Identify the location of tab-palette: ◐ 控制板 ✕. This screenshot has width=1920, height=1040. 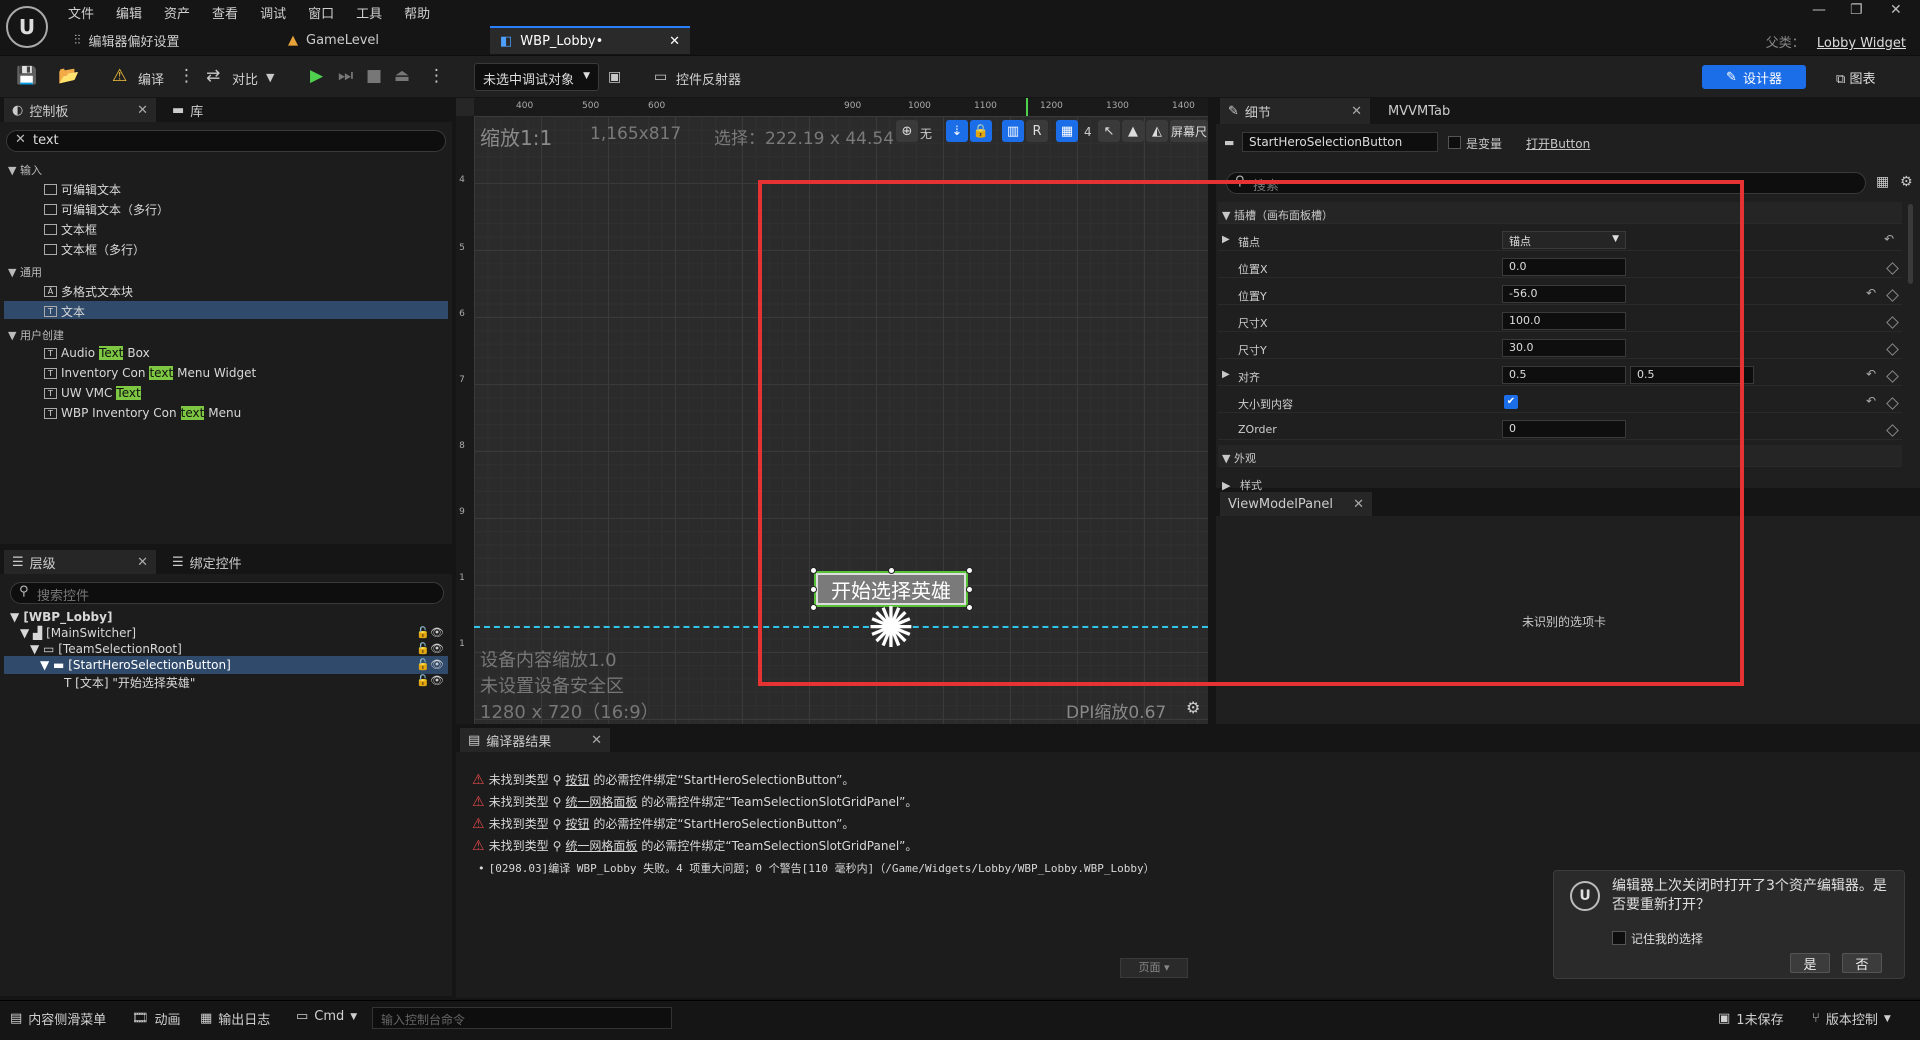
(80, 110).